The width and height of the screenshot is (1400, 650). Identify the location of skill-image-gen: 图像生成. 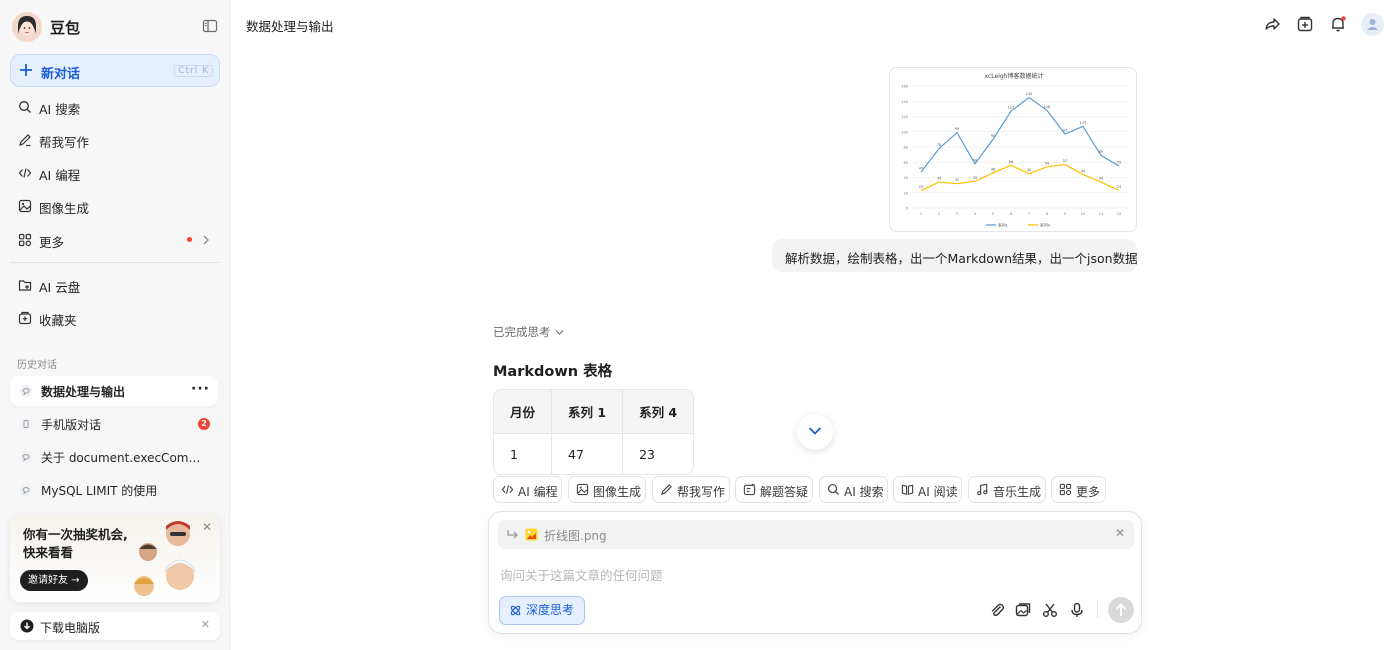
(607, 489).